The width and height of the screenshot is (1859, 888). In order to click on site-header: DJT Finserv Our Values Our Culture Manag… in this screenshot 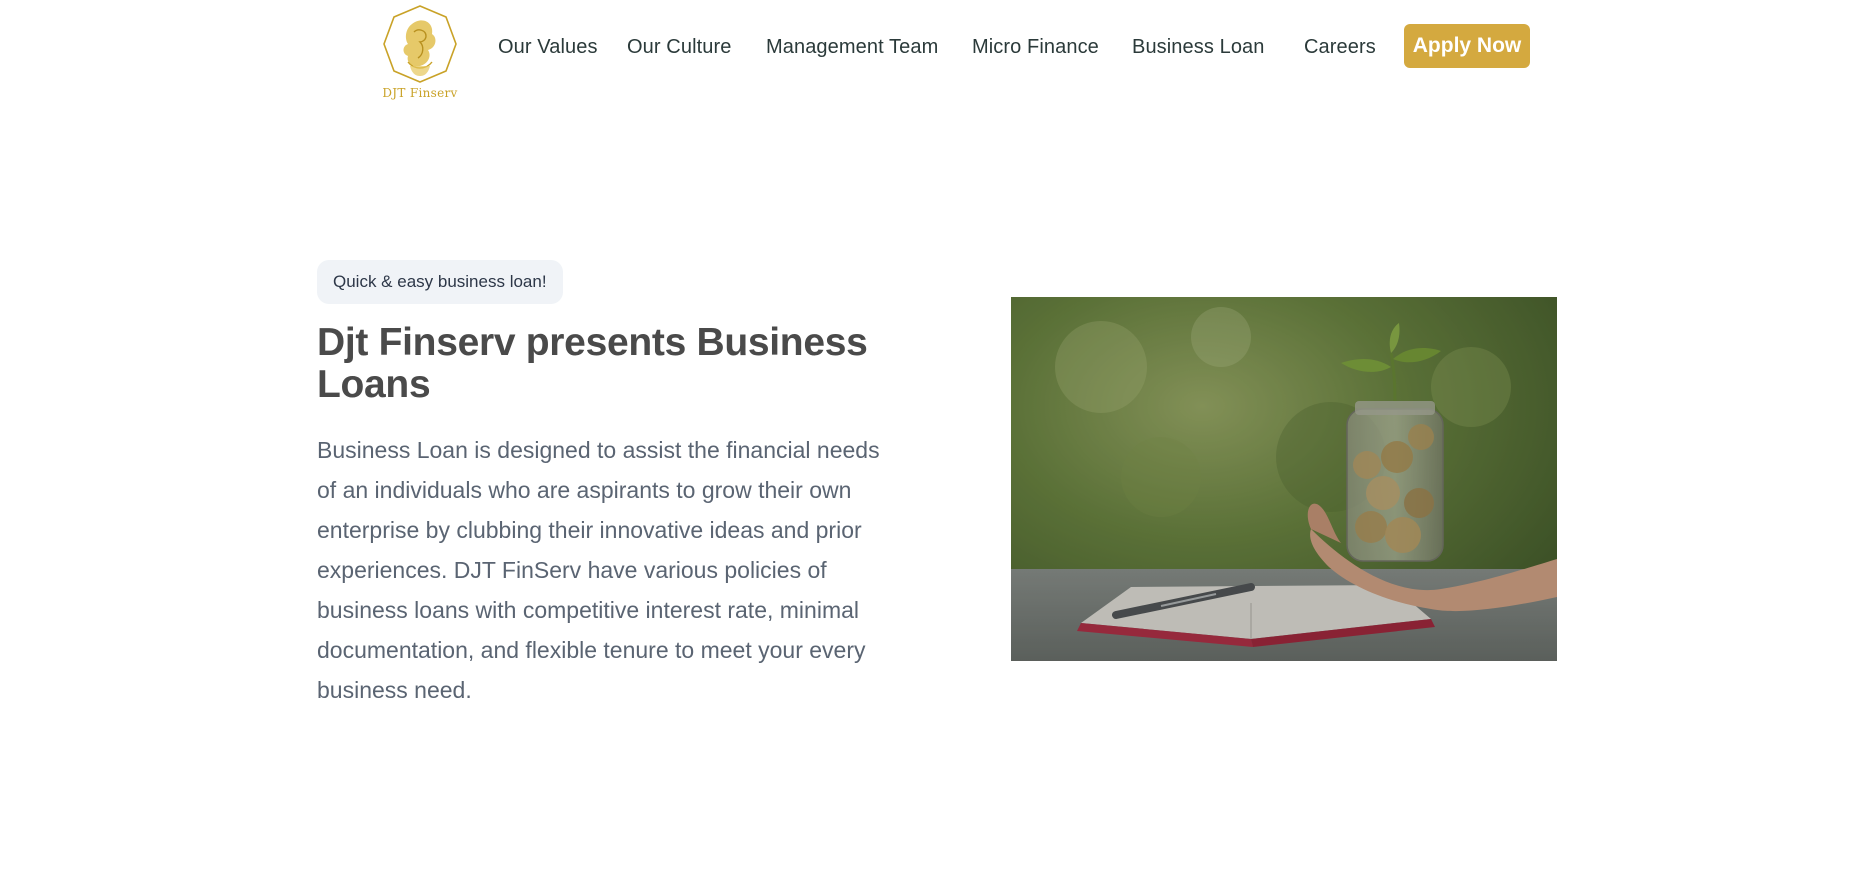, I will do `click(929, 50)`.